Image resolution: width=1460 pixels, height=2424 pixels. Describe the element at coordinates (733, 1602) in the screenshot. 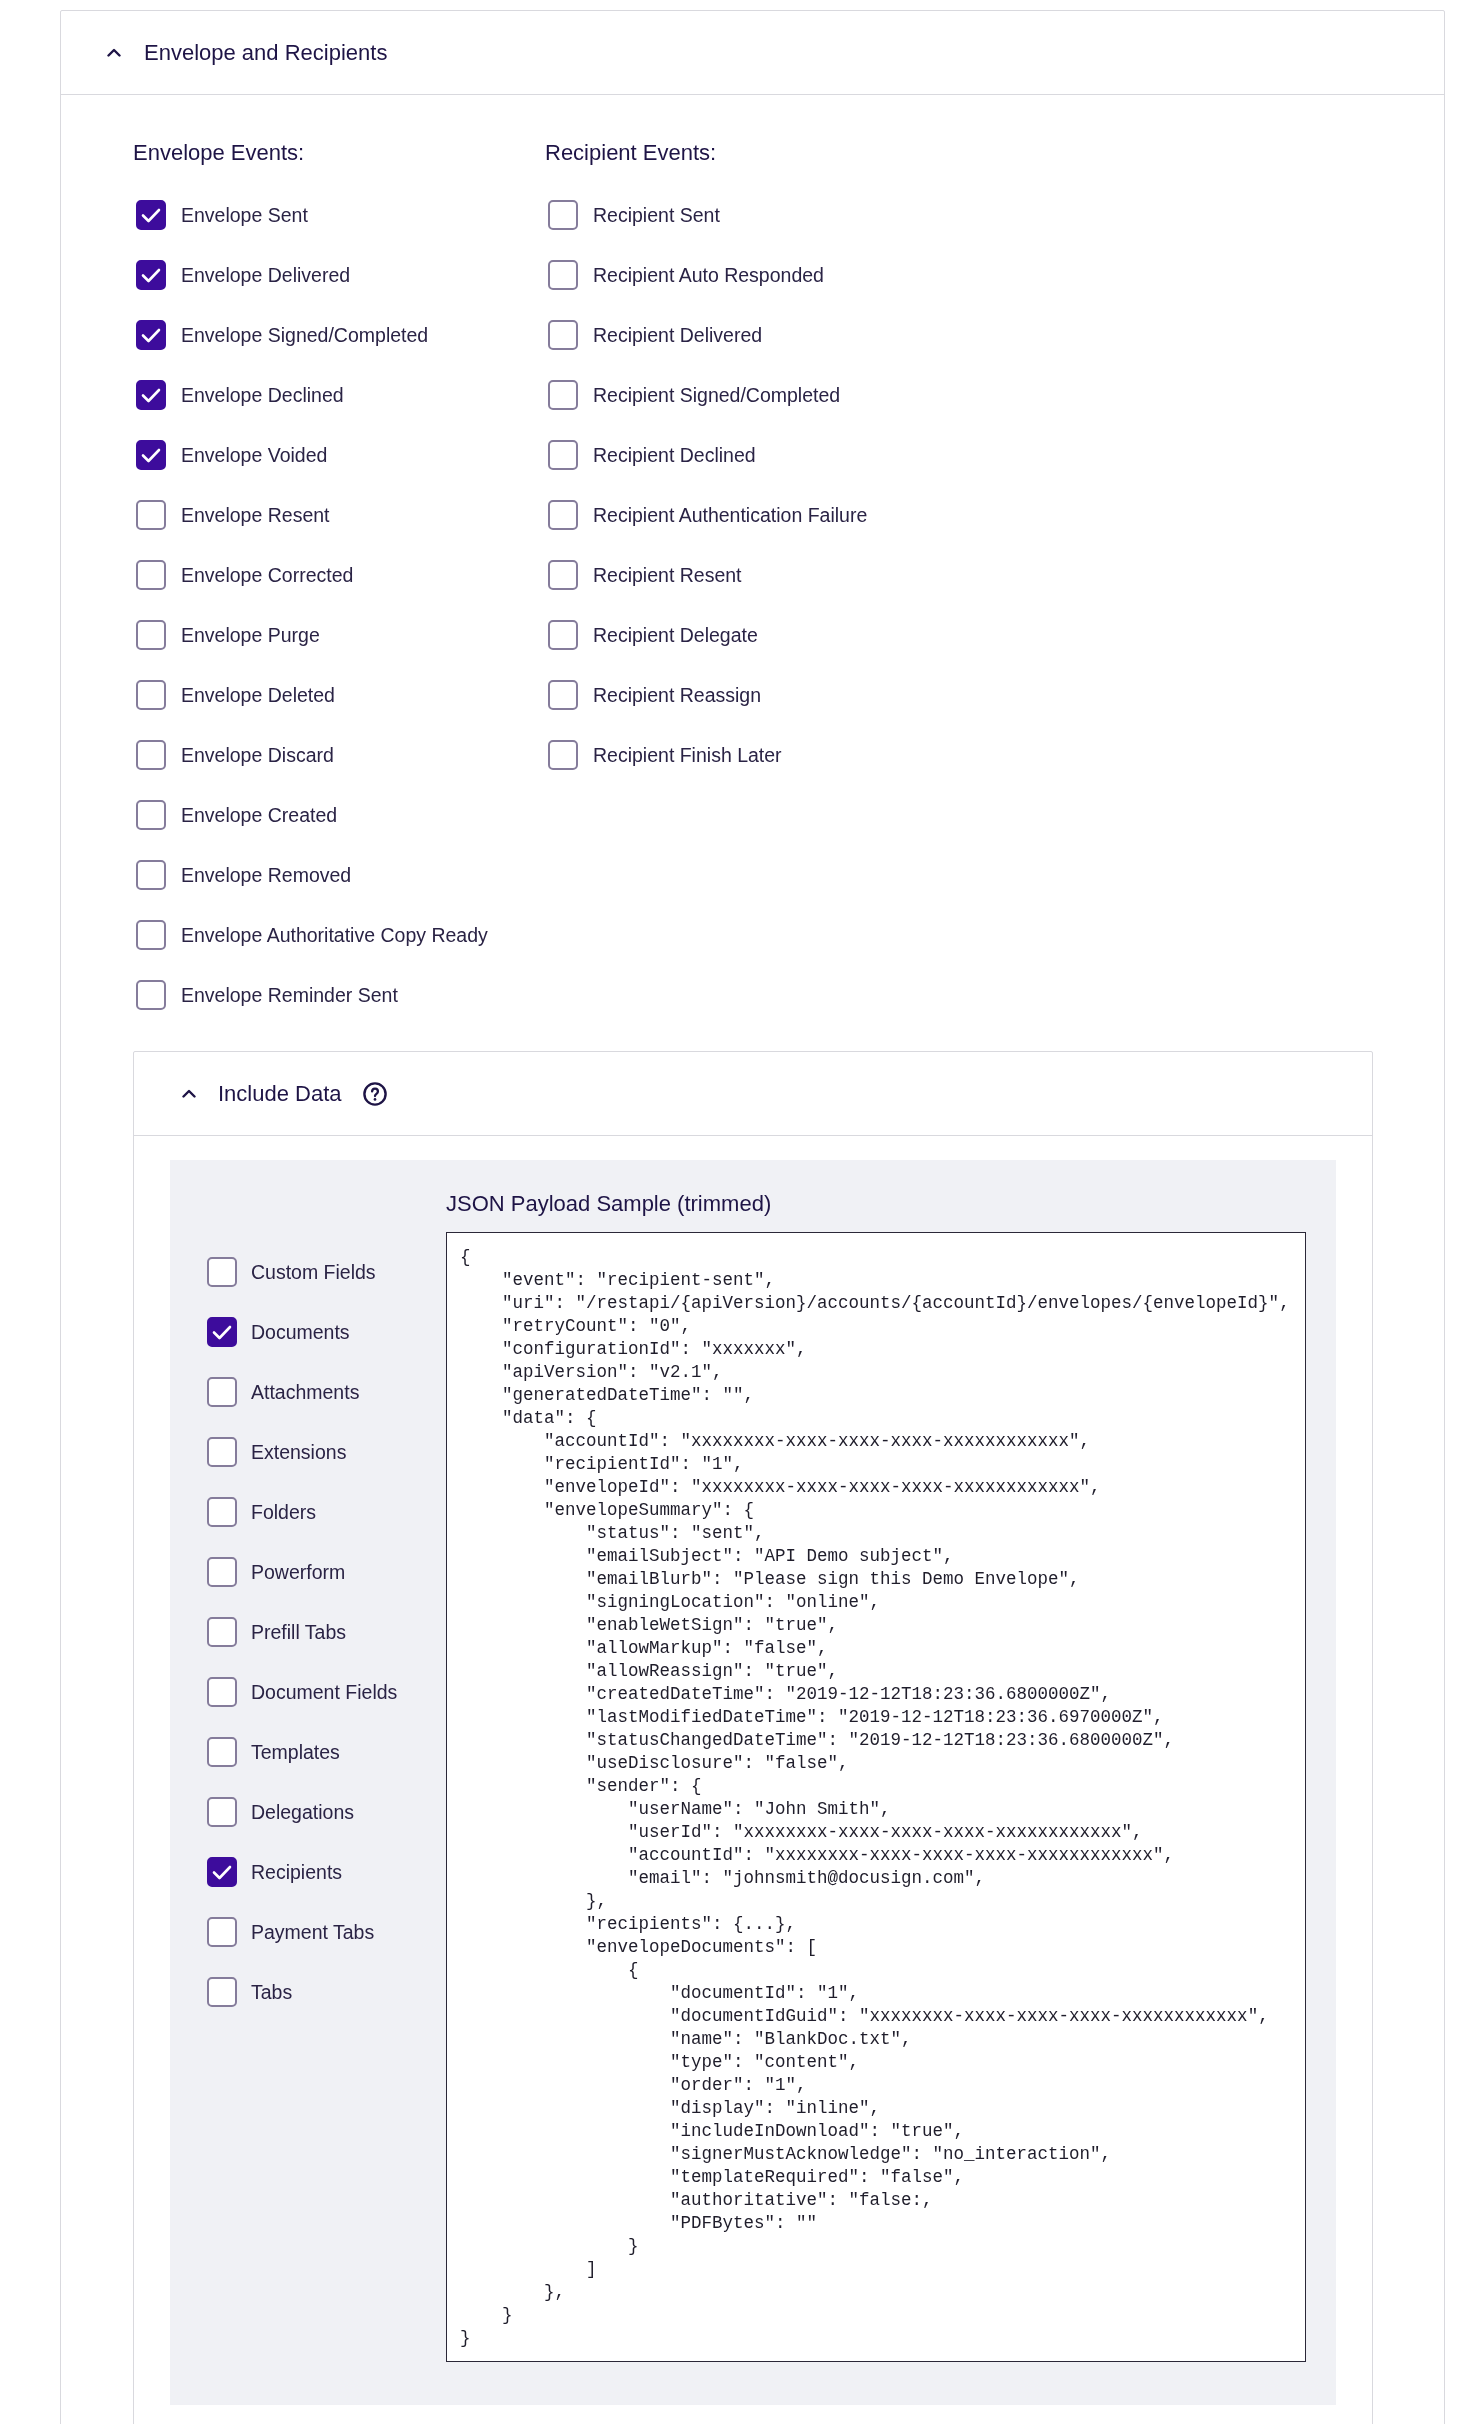

I see `code-line: "signingLocation": "online",` at that location.